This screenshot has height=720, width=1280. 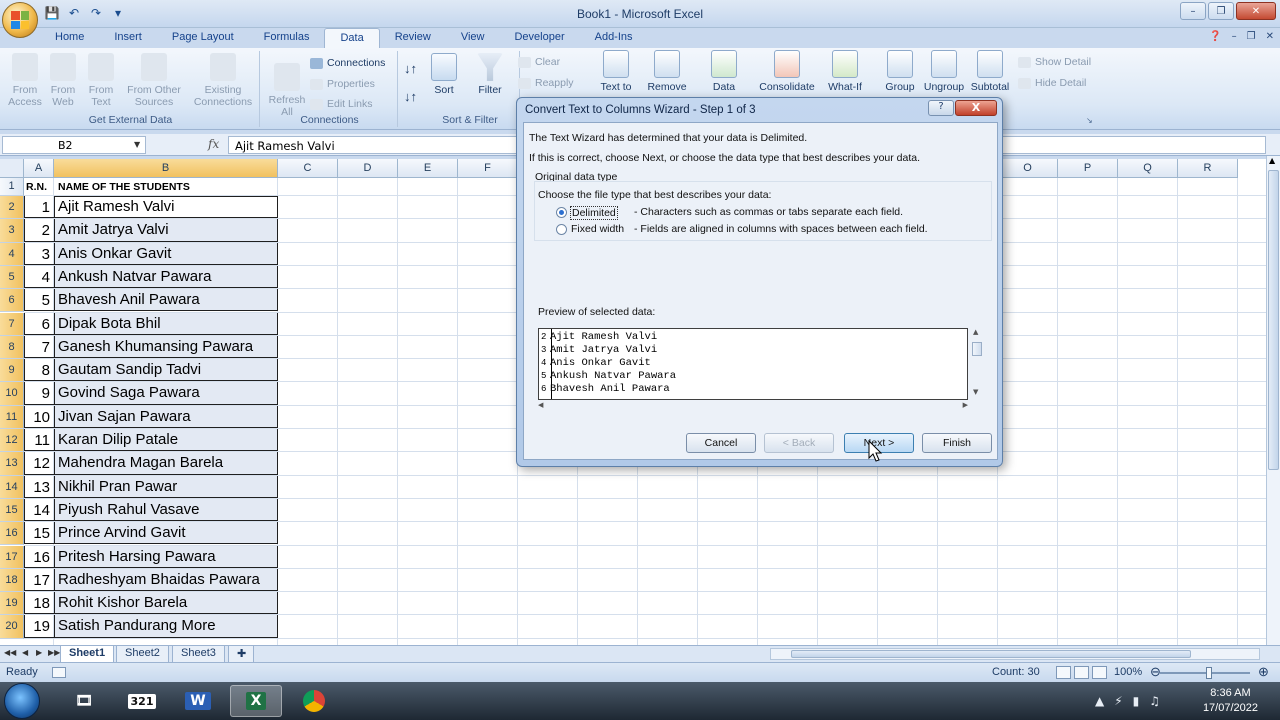 I want to click on refresh-all-button: Refresh All, so click(x=287, y=90).